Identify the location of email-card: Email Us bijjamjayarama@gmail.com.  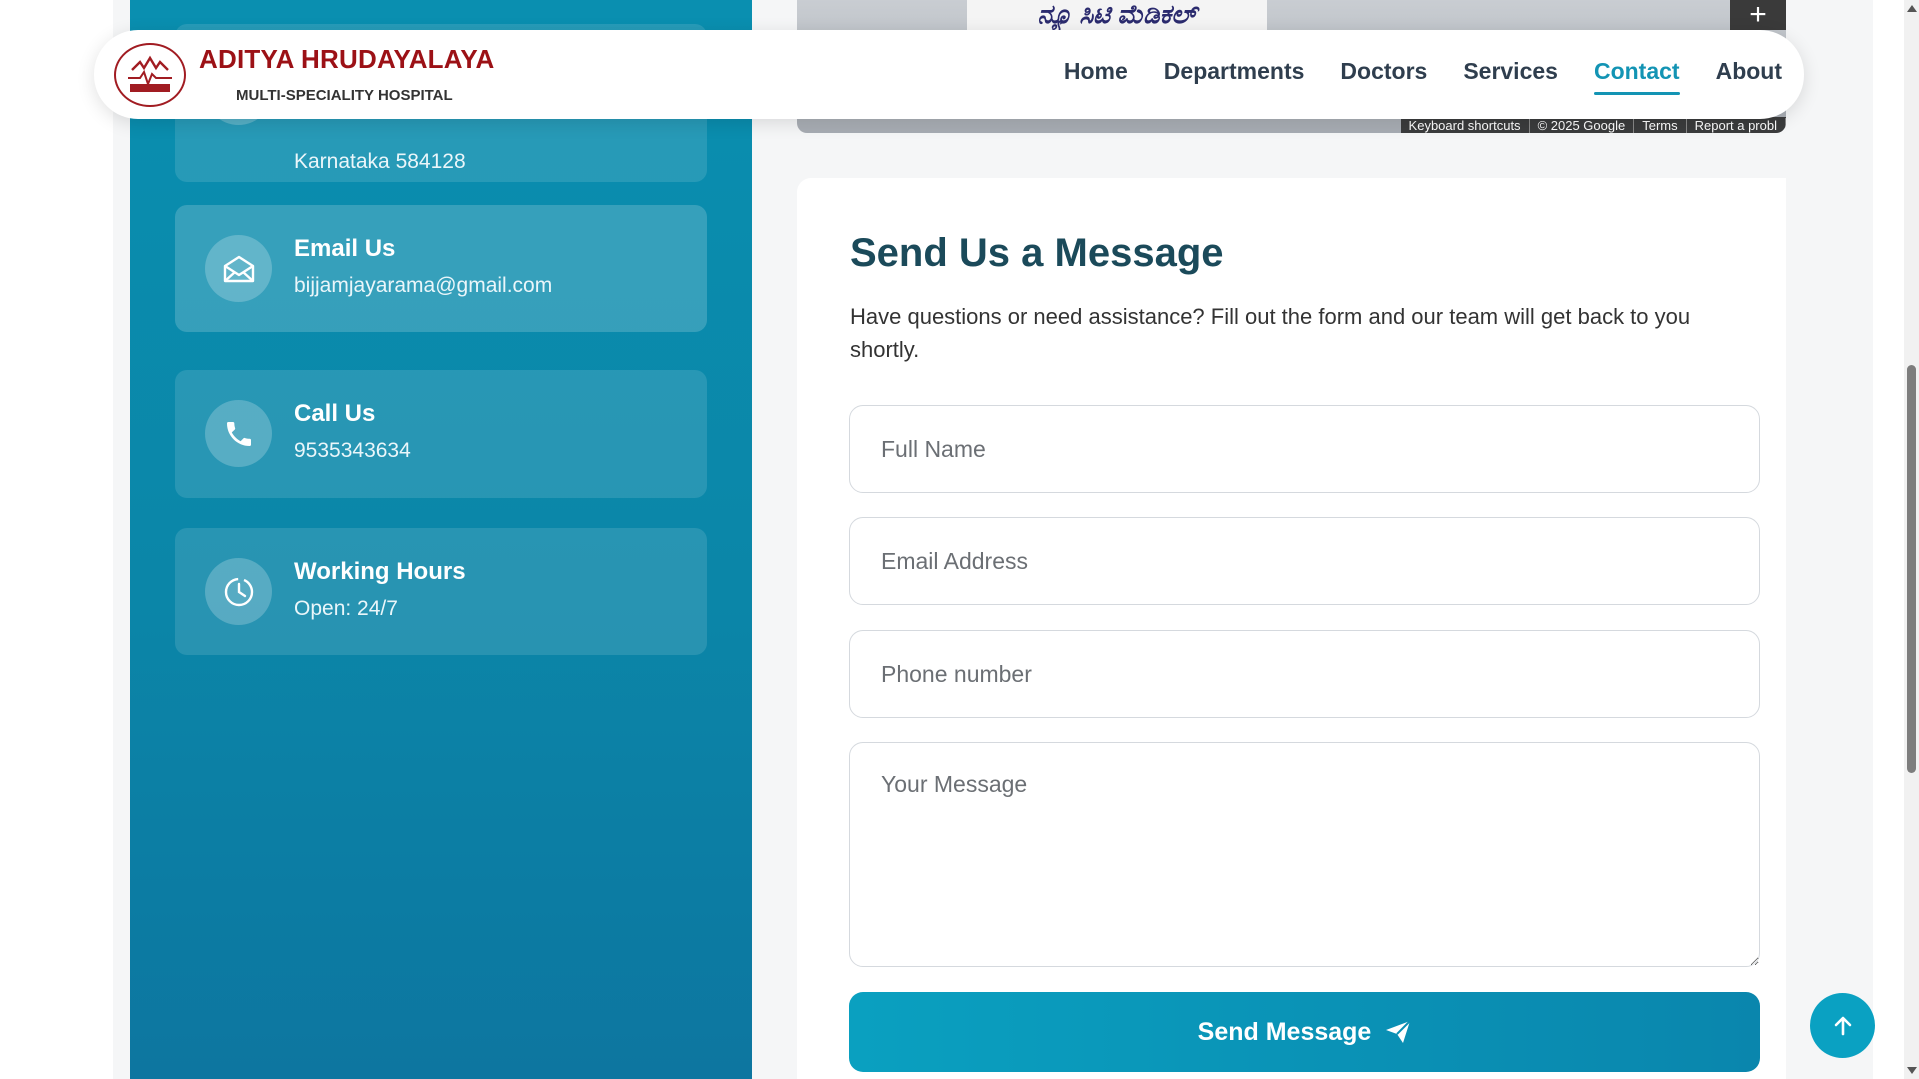
(441, 268).